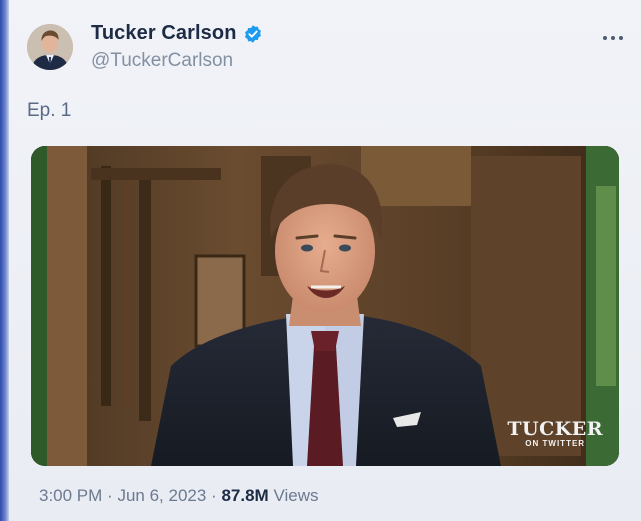 The height and width of the screenshot is (521, 641). Describe the element at coordinates (50, 47) in the screenshot. I see `avatar` at that location.